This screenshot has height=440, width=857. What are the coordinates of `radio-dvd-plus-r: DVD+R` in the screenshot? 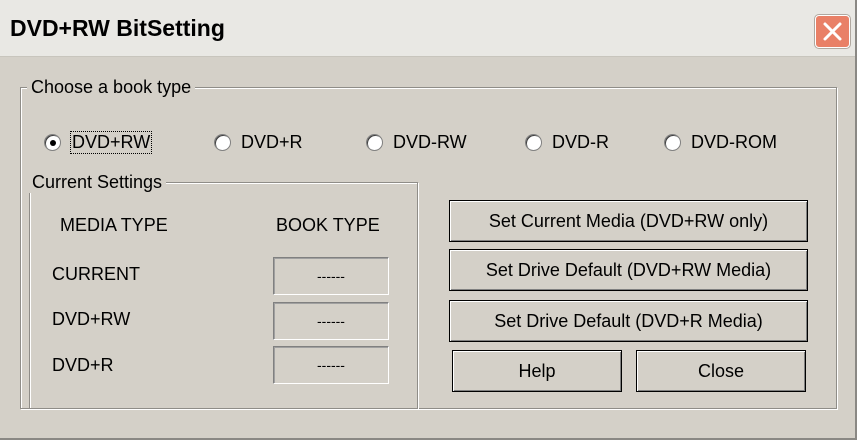 It's located at (258, 142).